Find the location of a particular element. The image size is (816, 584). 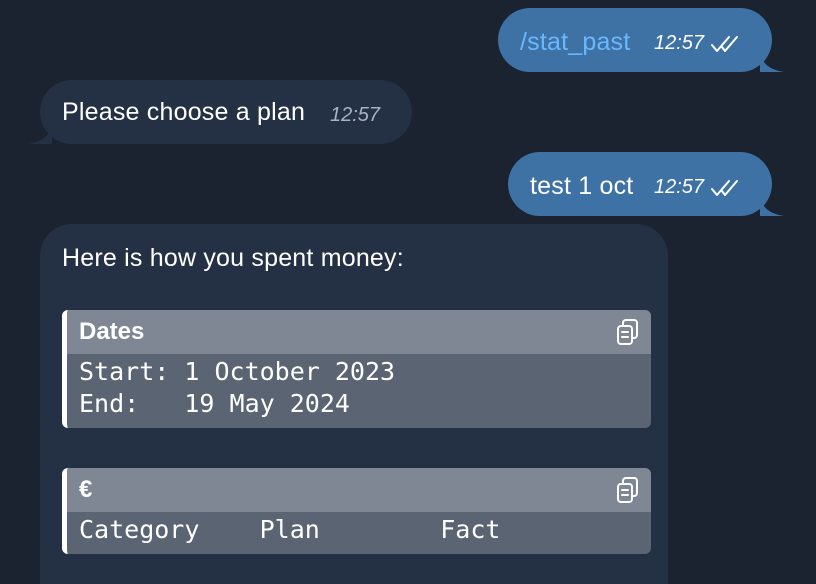

code-block-euro: € Category Plan Fact is located at coordinates (356, 511).